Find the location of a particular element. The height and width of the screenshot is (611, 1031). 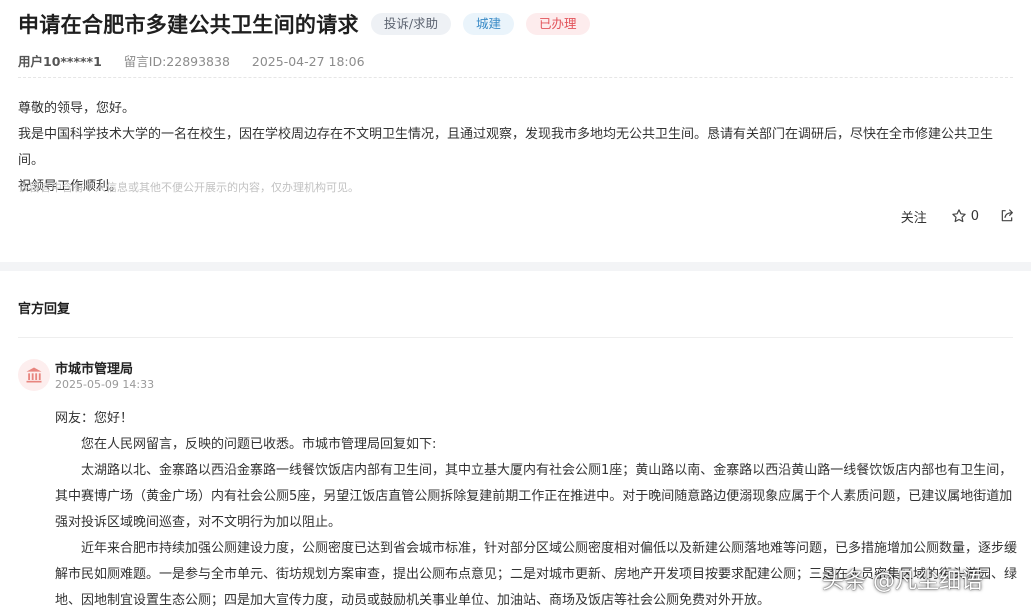

action-bar: 关注 0 is located at coordinates (958, 216).